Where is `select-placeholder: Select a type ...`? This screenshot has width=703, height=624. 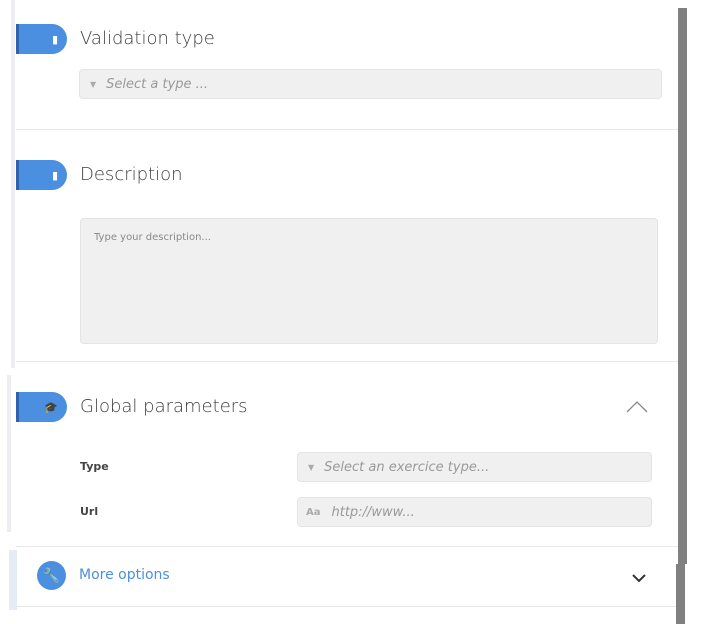 select-placeholder: Select a type ... is located at coordinates (157, 84).